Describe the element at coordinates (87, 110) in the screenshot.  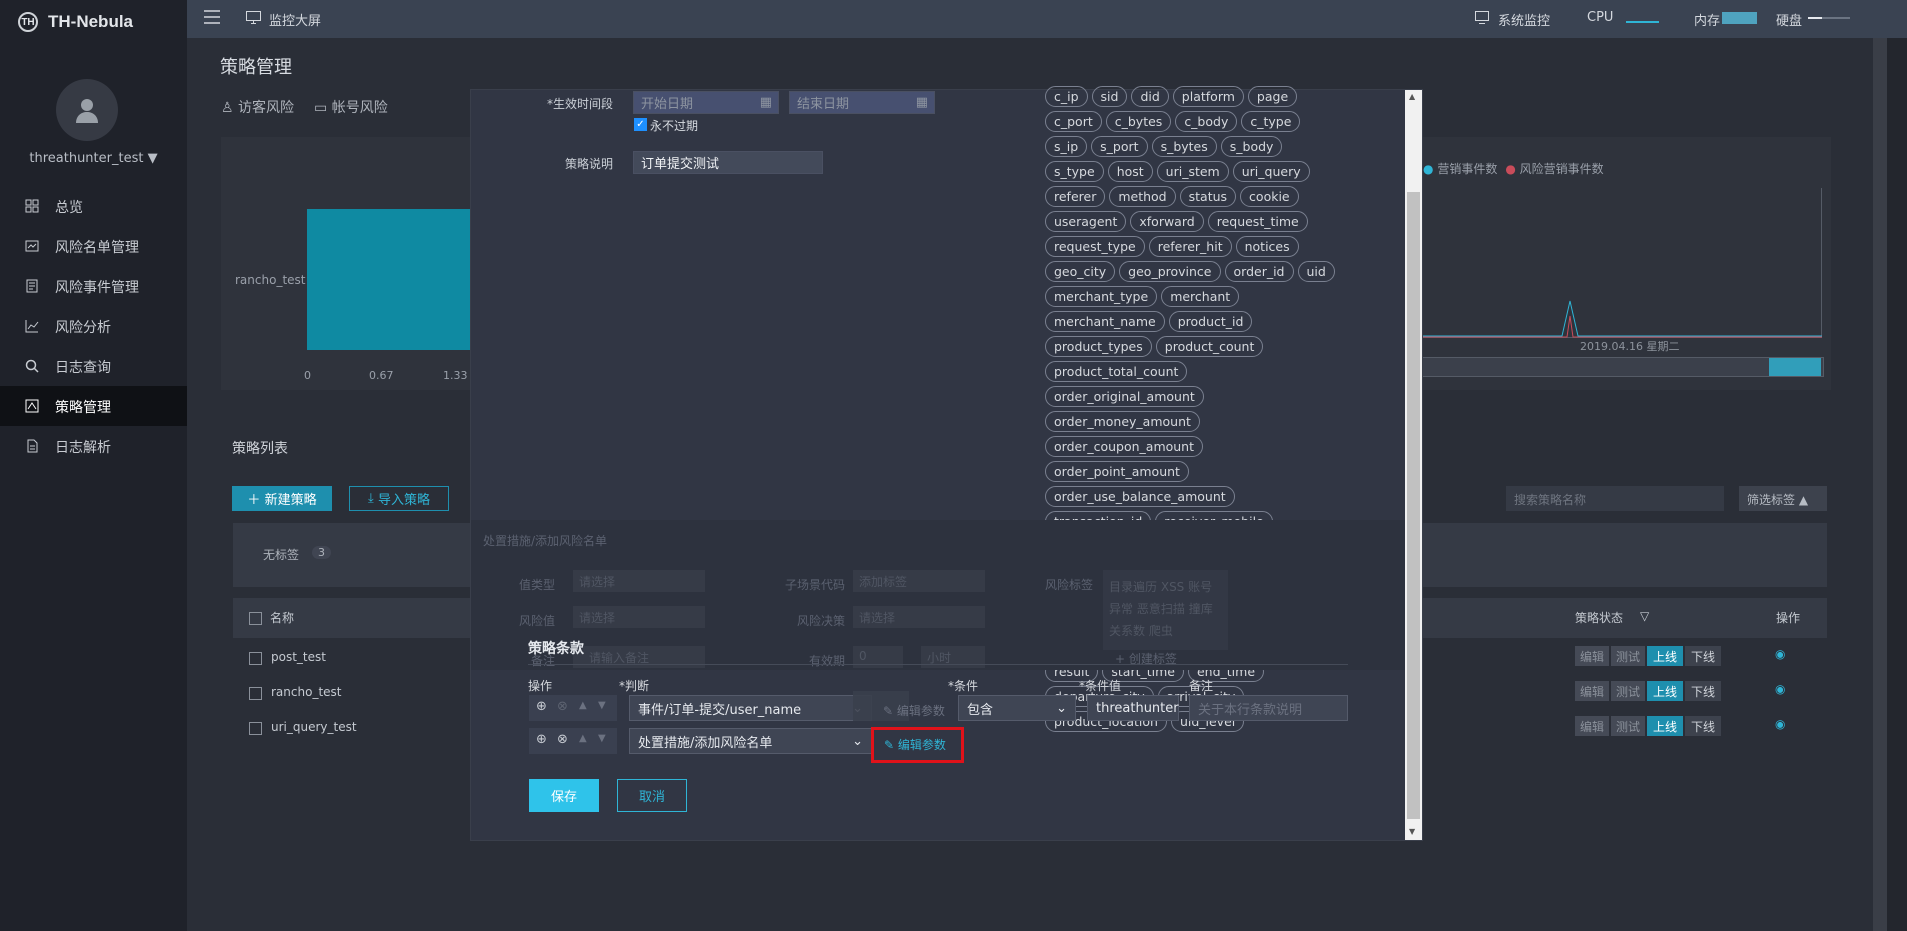
I see `avatar` at that location.